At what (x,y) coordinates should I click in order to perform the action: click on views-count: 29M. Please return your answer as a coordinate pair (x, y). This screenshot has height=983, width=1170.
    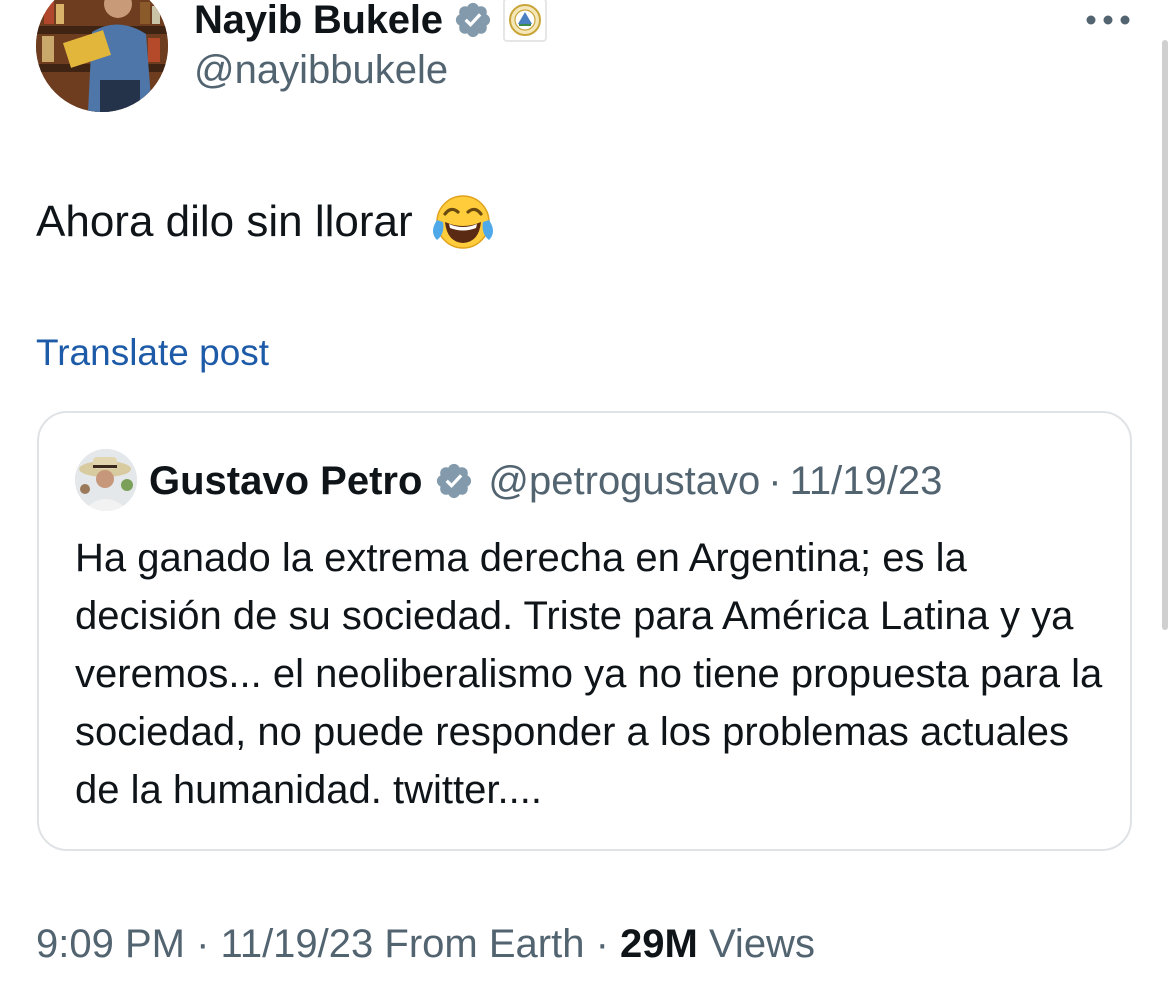
    Looking at the image, I should click on (659, 944).